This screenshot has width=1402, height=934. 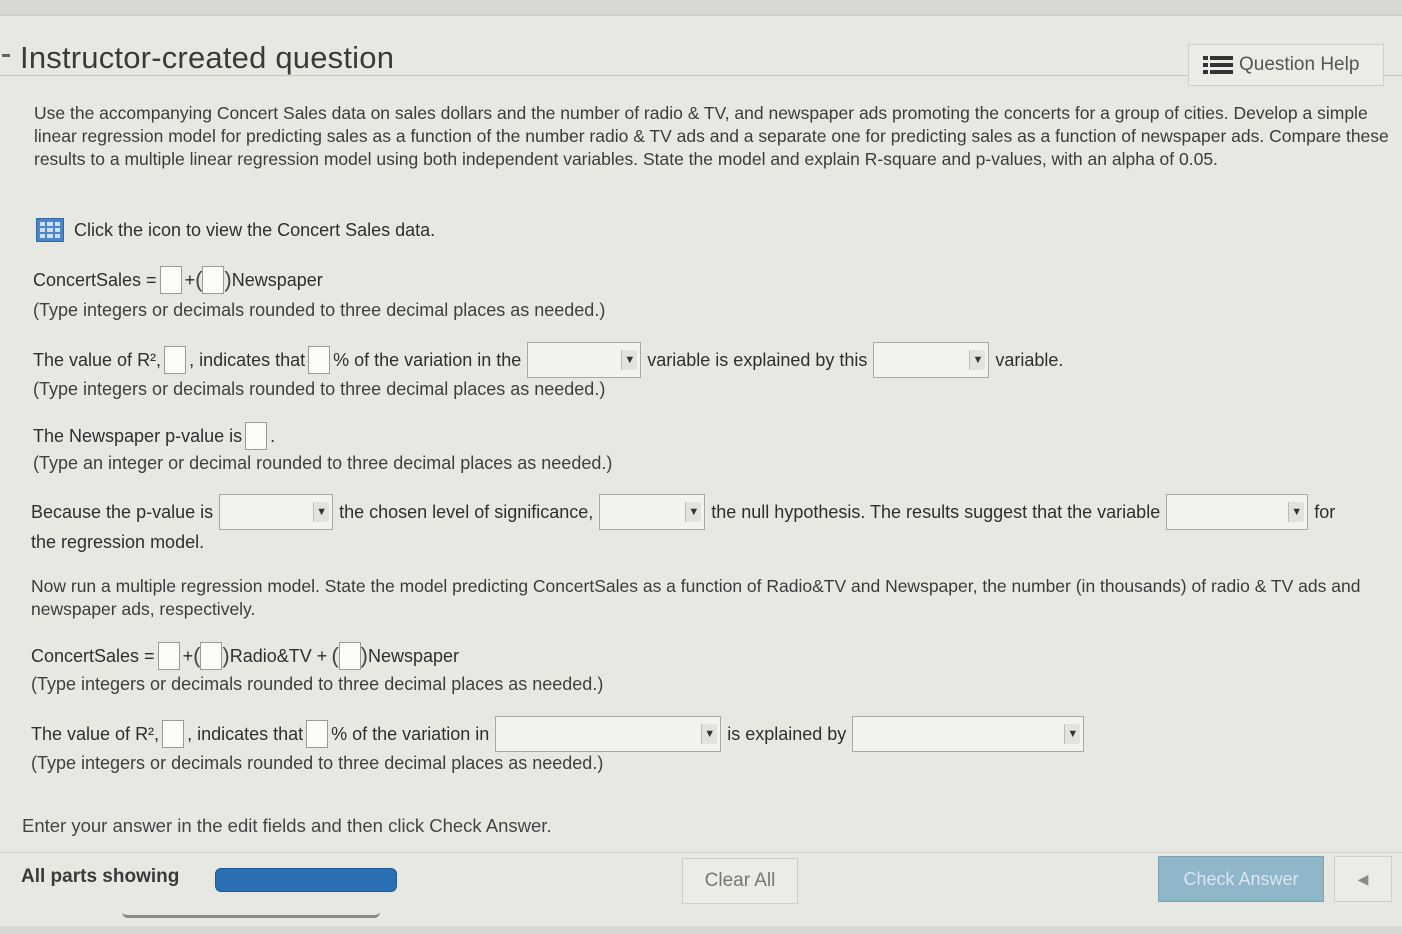 I want to click on independent-variable-select: ▼, so click(x=931, y=360).